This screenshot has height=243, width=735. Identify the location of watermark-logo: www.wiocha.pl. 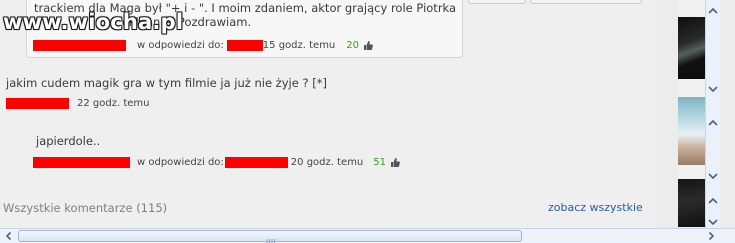
(93, 22).